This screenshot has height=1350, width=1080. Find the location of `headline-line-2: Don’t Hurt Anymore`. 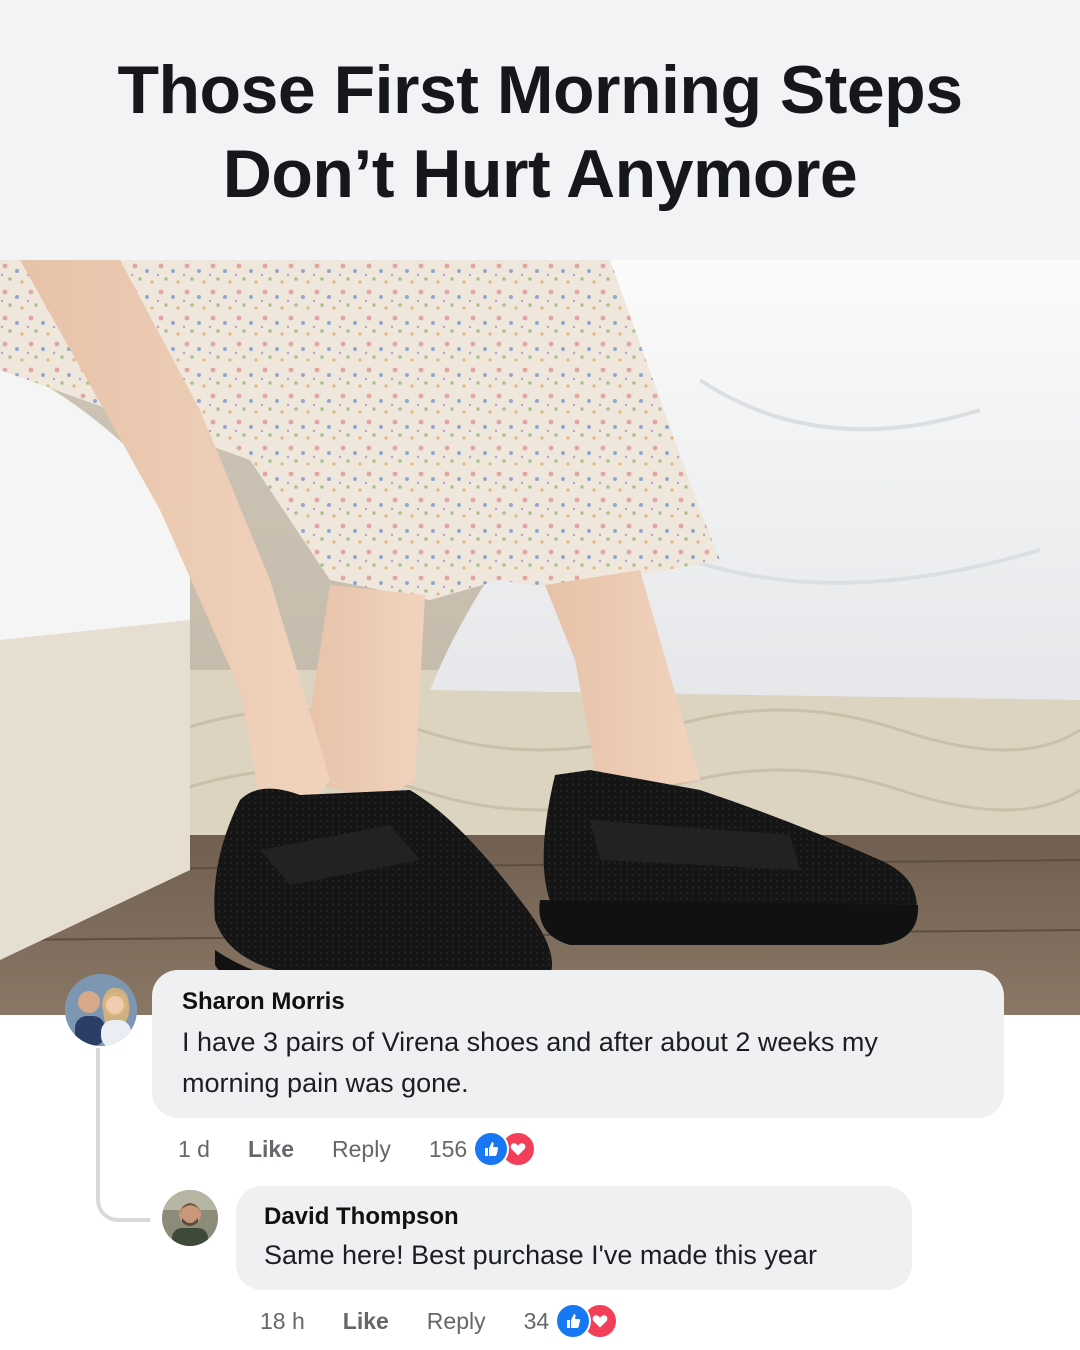

headline-line-2: Don’t Hurt Anymore is located at coordinates (540, 174).